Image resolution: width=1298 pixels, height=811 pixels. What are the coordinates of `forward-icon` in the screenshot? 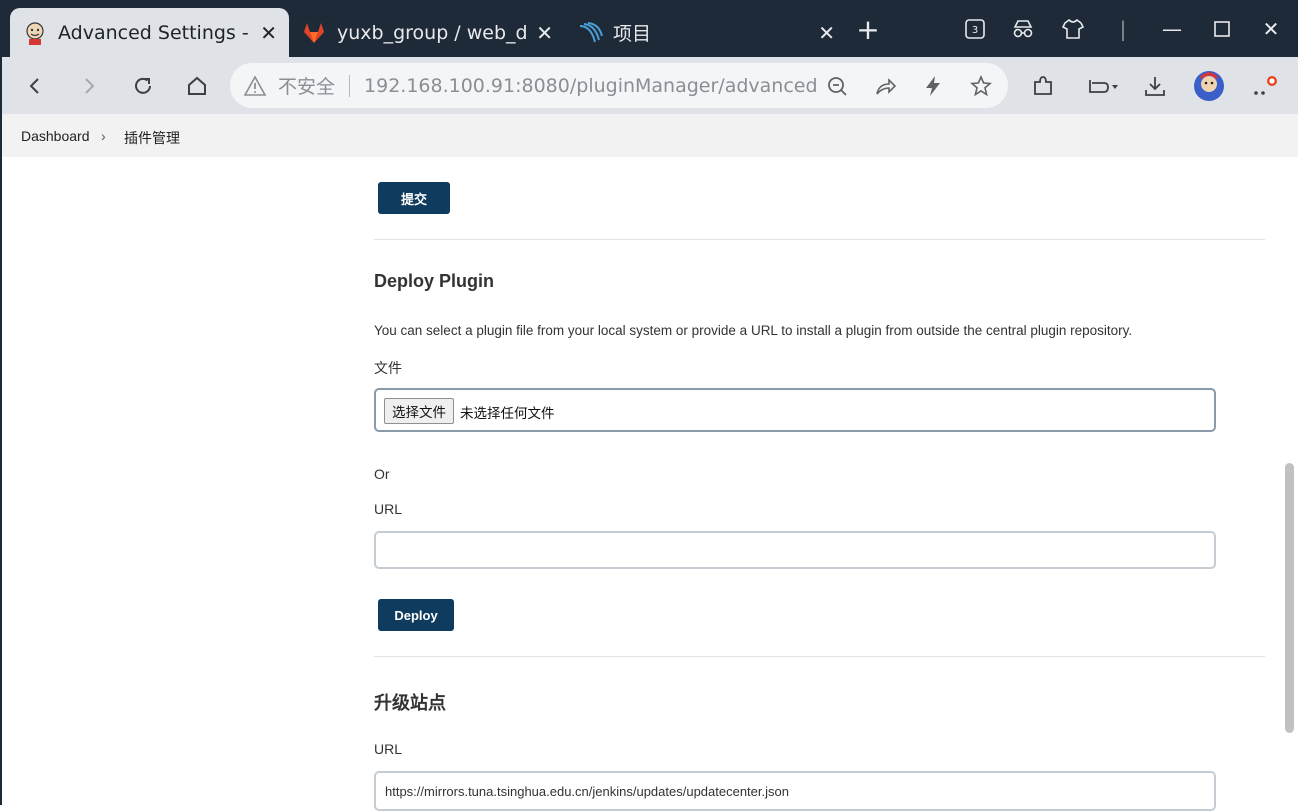 It's located at (89, 86).